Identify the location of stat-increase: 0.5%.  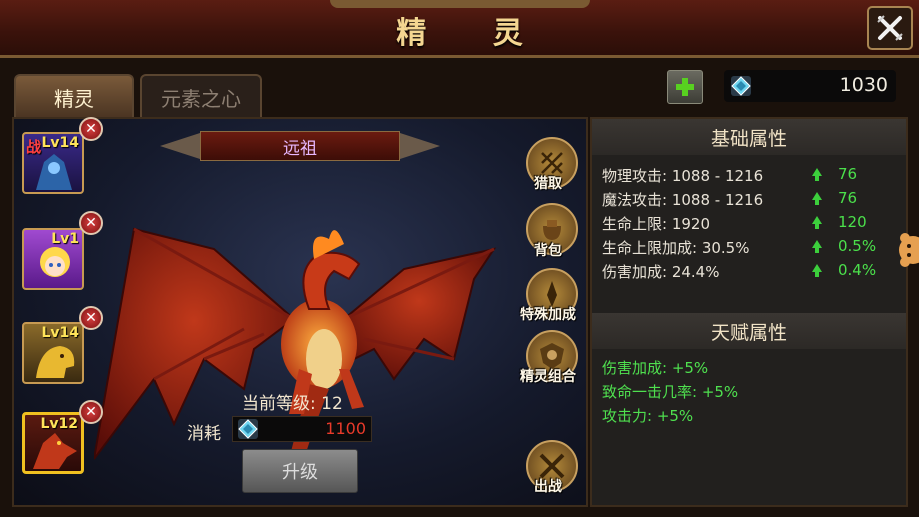
(857, 246).